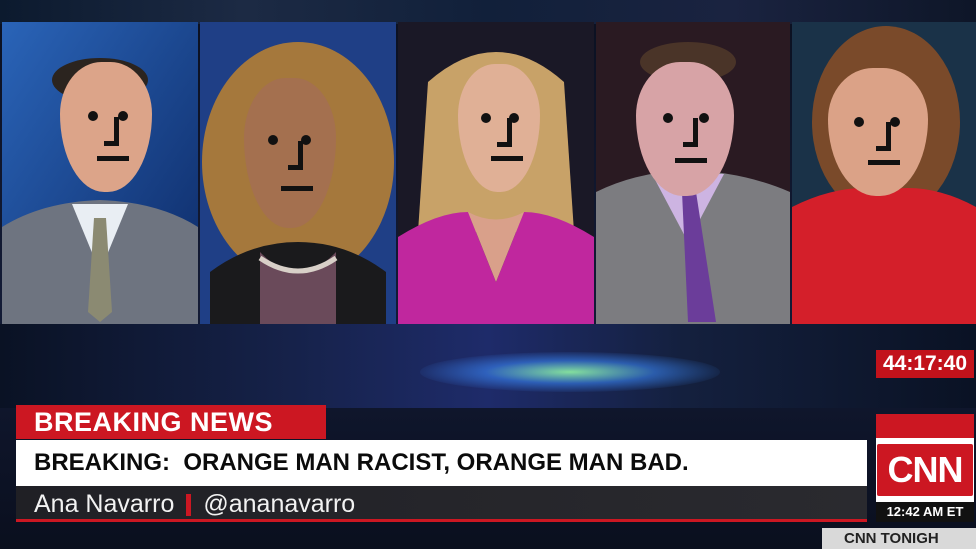  Describe the element at coordinates (171, 422) in the screenshot. I see `breaking-news-label: BREAKING NEWS` at that location.